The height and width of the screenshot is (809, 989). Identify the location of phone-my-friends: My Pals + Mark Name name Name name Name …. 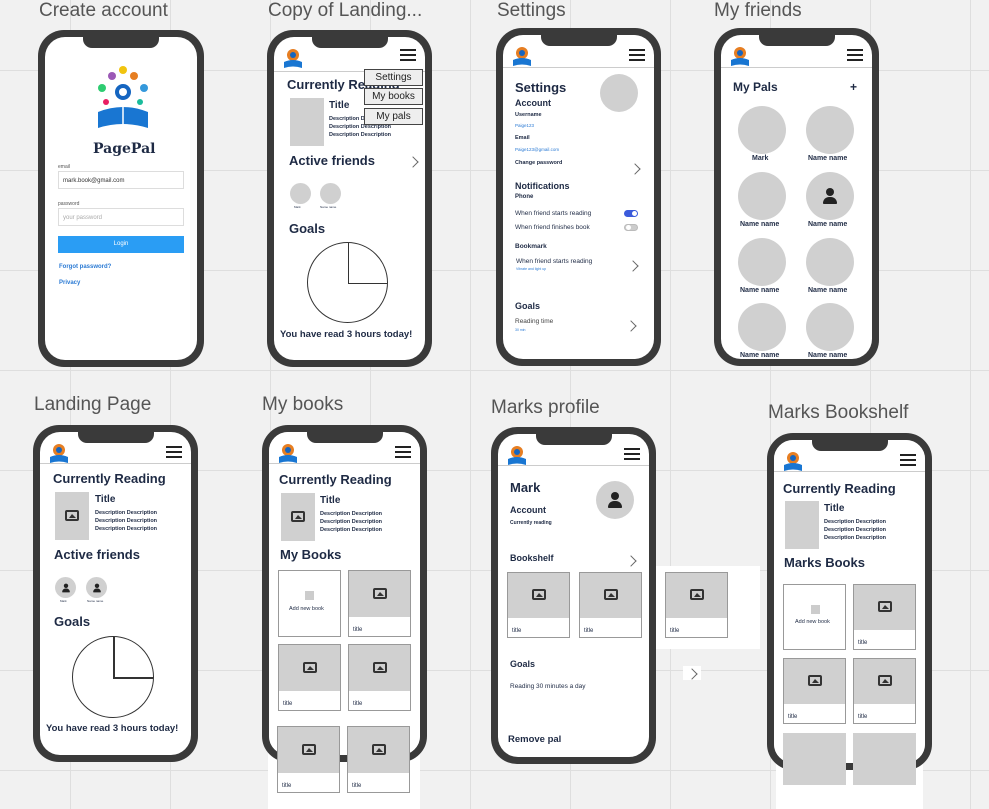
(796, 197).